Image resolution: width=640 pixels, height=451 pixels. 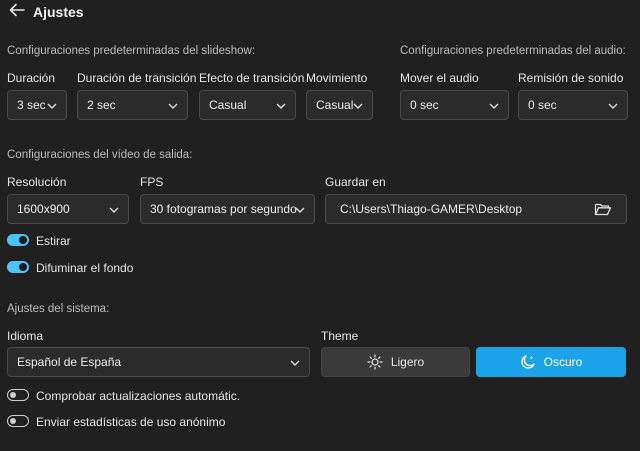 I want to click on duration-value: 3 sec, so click(x=31, y=105).